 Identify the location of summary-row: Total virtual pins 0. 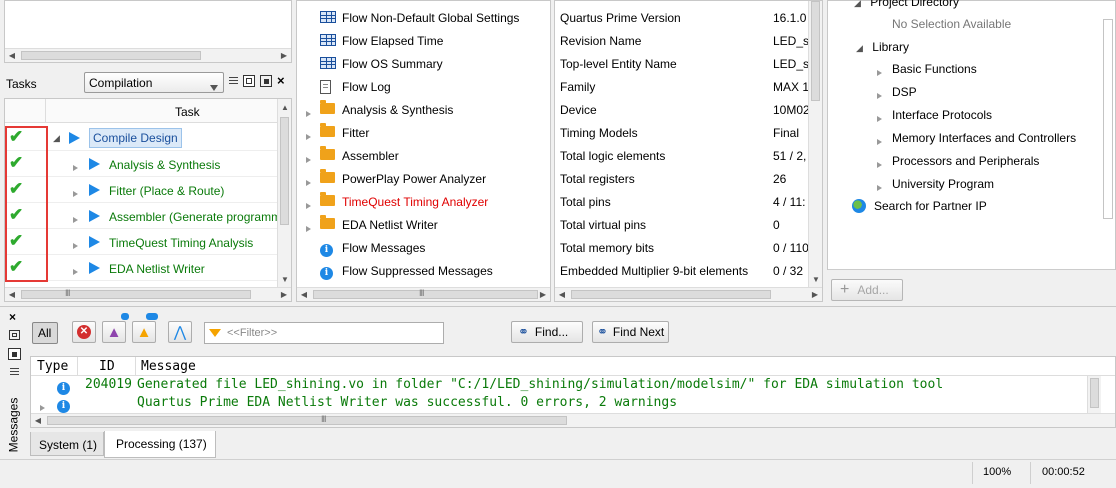
(681, 224).